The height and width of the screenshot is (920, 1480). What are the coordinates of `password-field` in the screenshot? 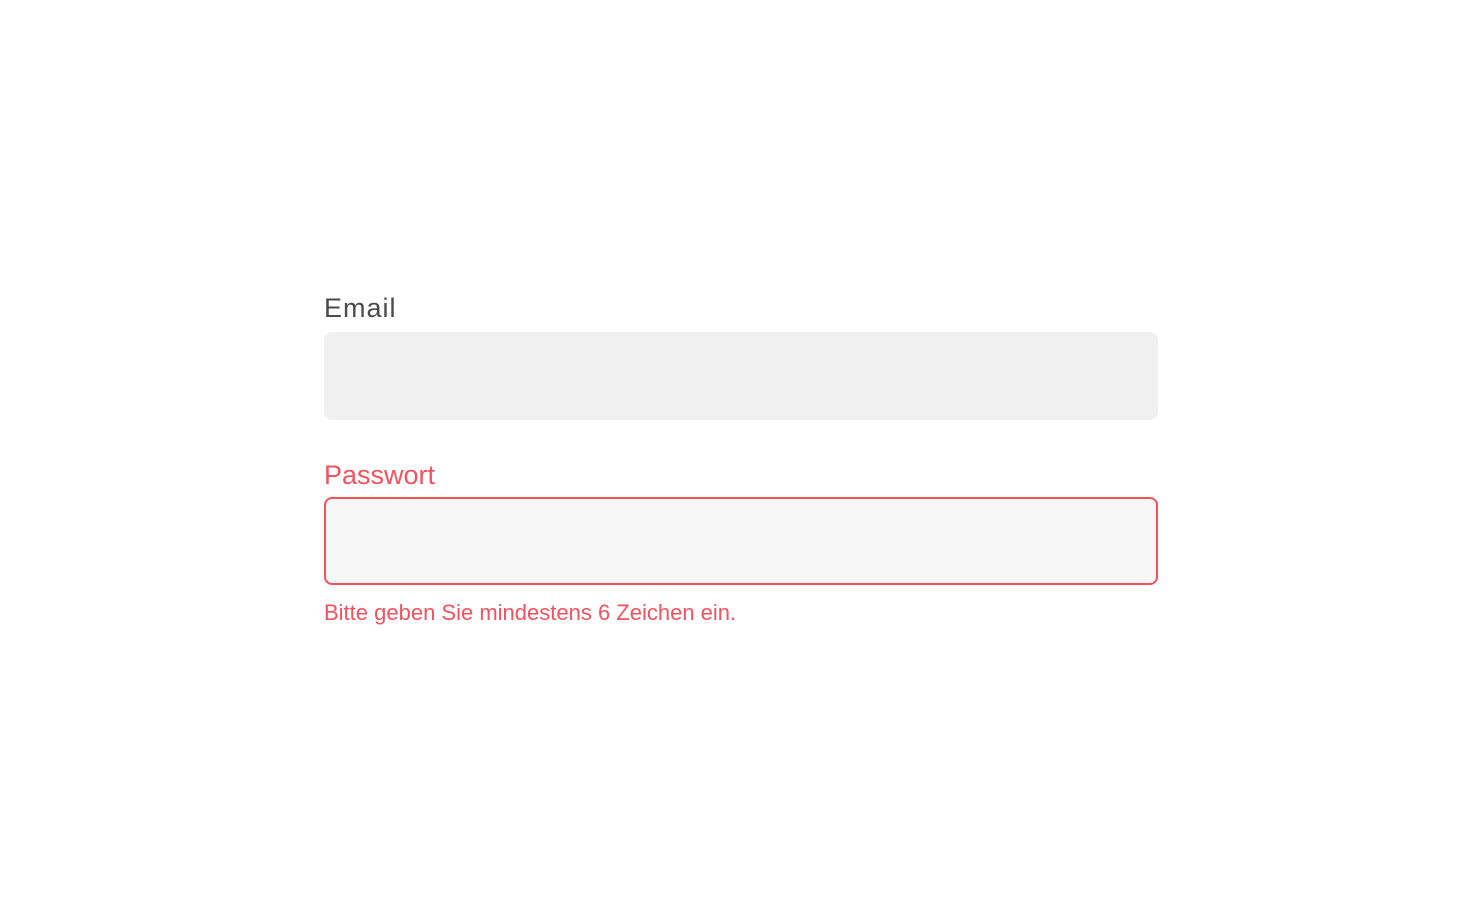 It's located at (741, 541).